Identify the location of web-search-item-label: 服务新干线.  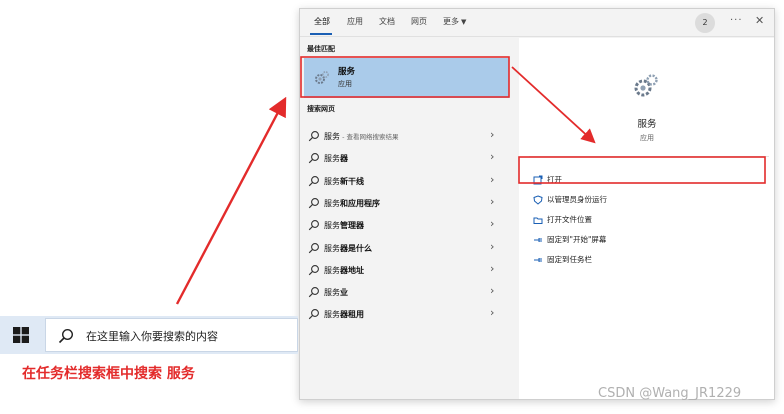
(344, 181).